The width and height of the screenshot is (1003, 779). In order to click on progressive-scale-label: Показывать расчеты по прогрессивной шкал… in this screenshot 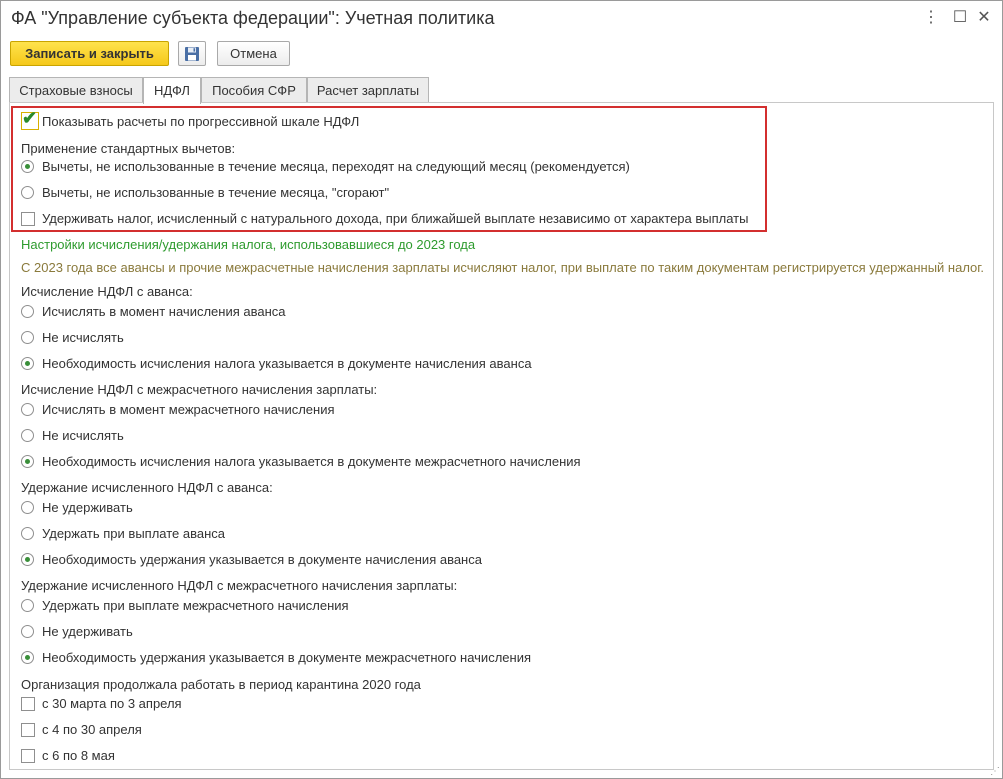, I will do `click(201, 121)`.